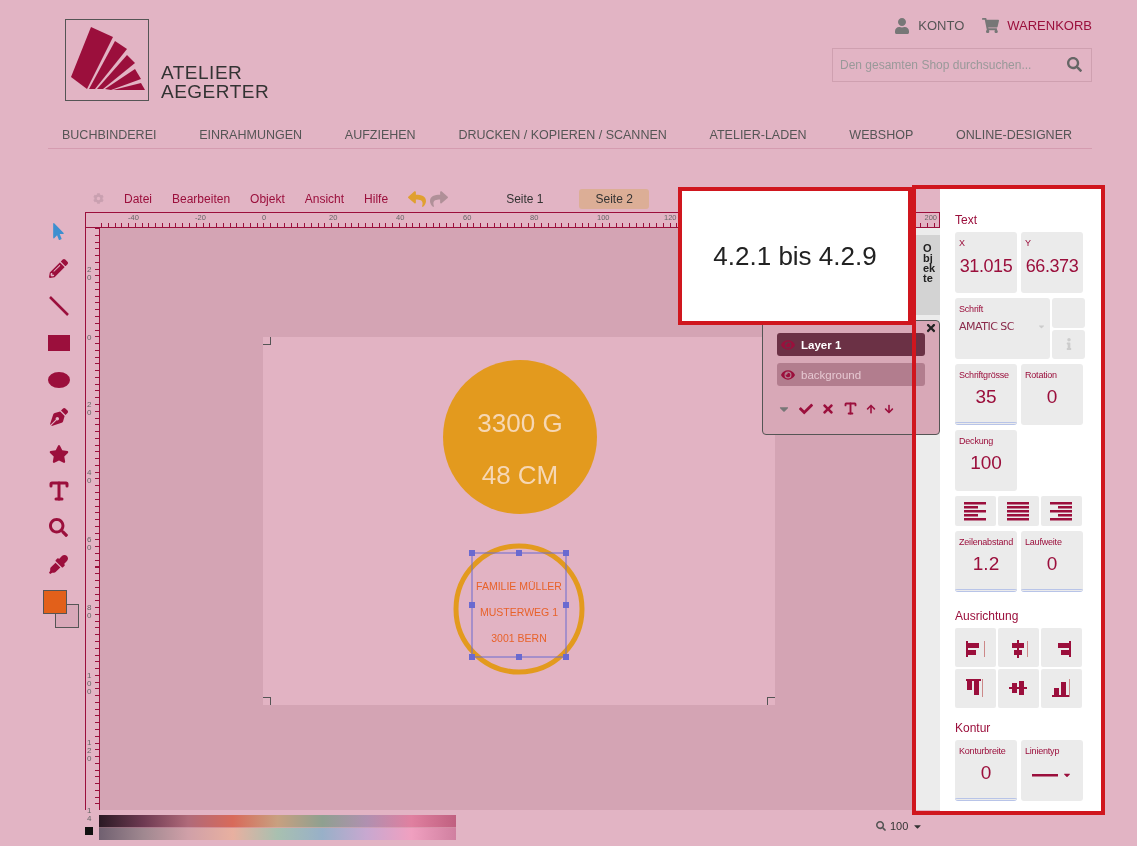 The image size is (1137, 846). I want to click on page-tab: Seite 2, so click(614, 198).